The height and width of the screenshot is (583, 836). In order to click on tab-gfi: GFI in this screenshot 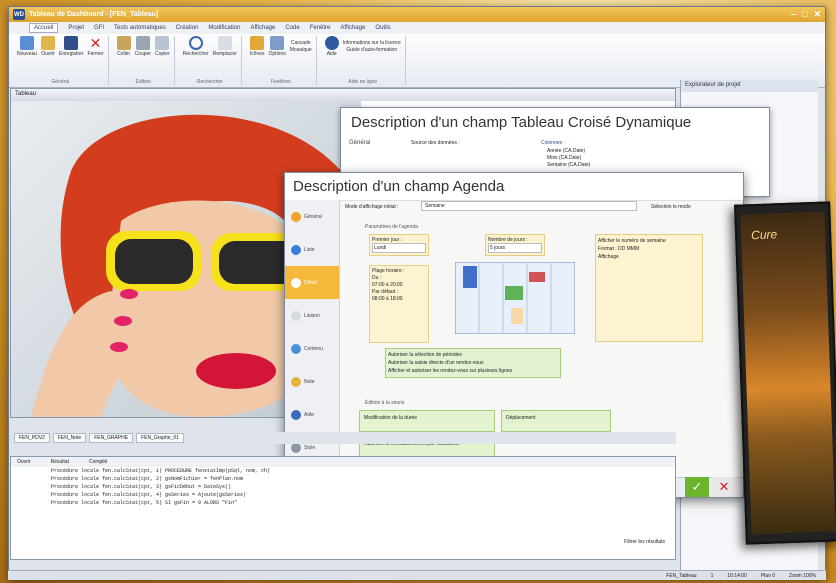, I will do `click(99, 28)`.